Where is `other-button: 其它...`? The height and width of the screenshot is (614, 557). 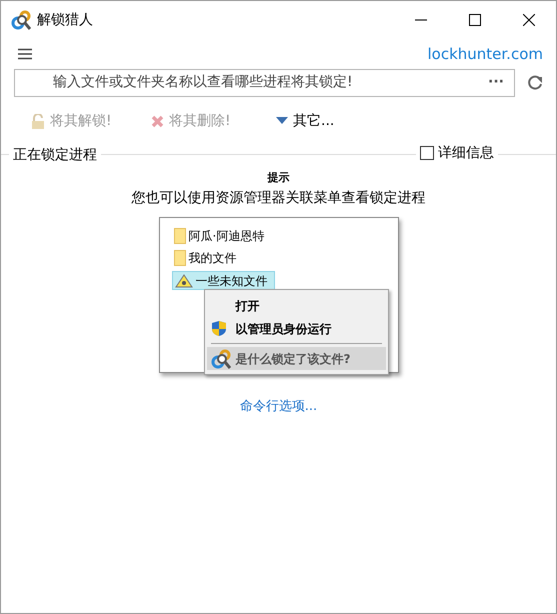
other-button: 其它... is located at coordinates (316, 121).